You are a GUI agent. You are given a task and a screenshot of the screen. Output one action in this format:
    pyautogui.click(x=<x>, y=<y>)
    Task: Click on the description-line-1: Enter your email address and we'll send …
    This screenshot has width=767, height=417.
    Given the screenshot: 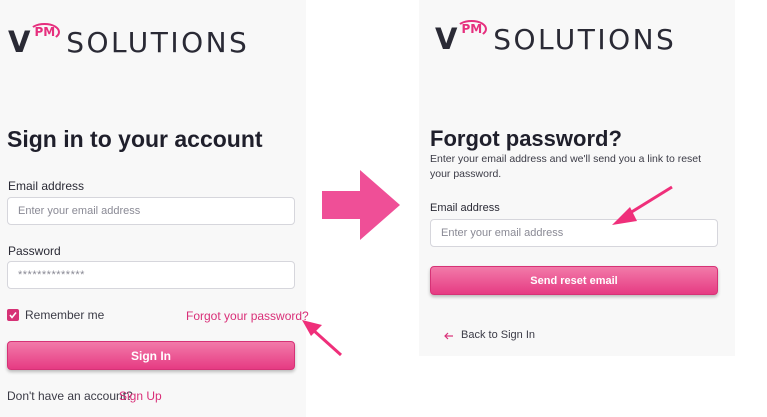 What is the action you would take?
    pyautogui.click(x=566, y=159)
    